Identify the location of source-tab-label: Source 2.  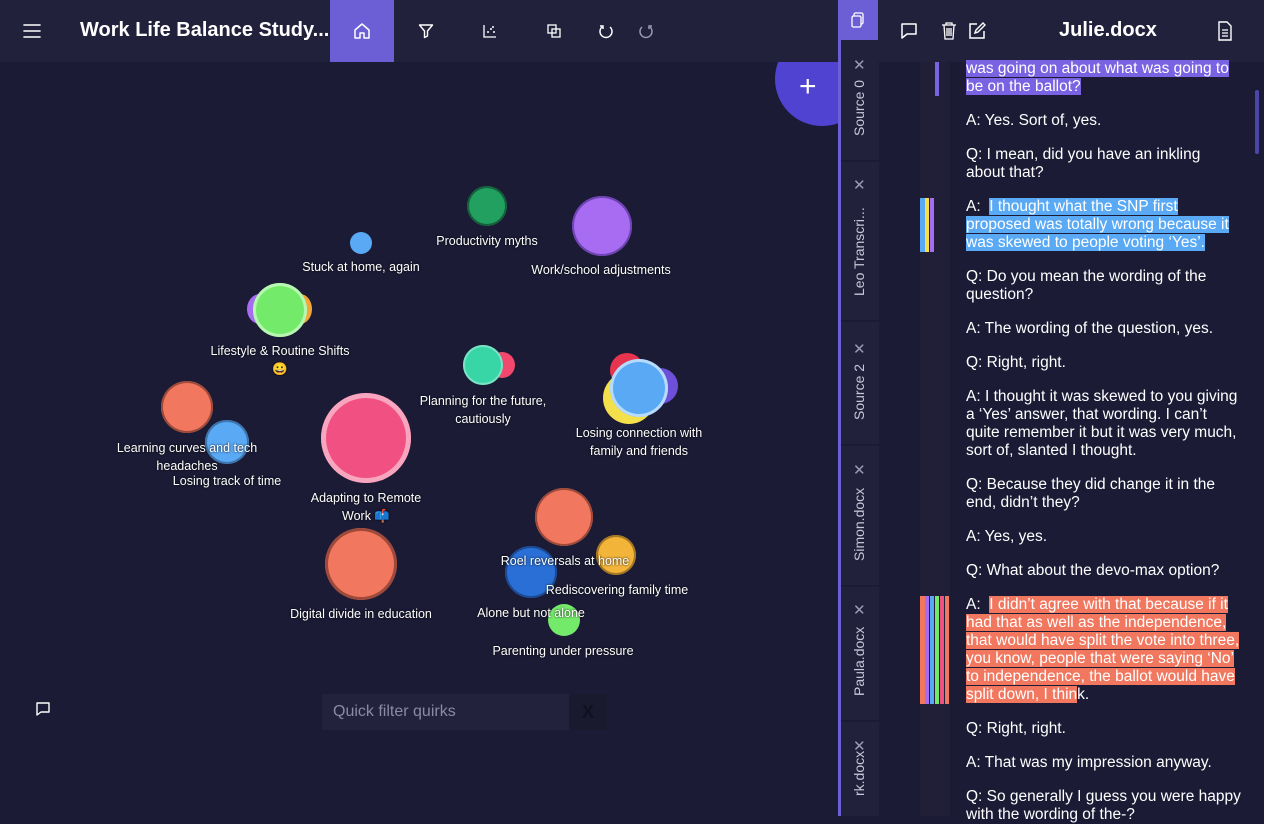
(859, 391).